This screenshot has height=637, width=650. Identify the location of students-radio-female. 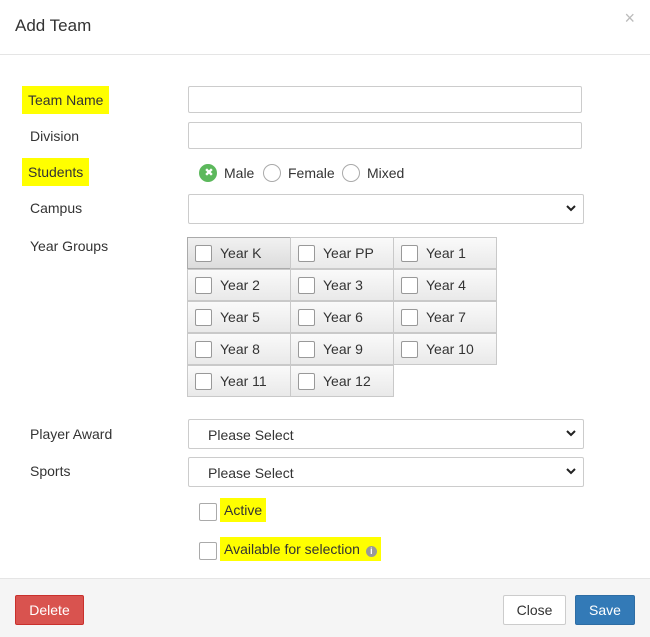
(272, 173).